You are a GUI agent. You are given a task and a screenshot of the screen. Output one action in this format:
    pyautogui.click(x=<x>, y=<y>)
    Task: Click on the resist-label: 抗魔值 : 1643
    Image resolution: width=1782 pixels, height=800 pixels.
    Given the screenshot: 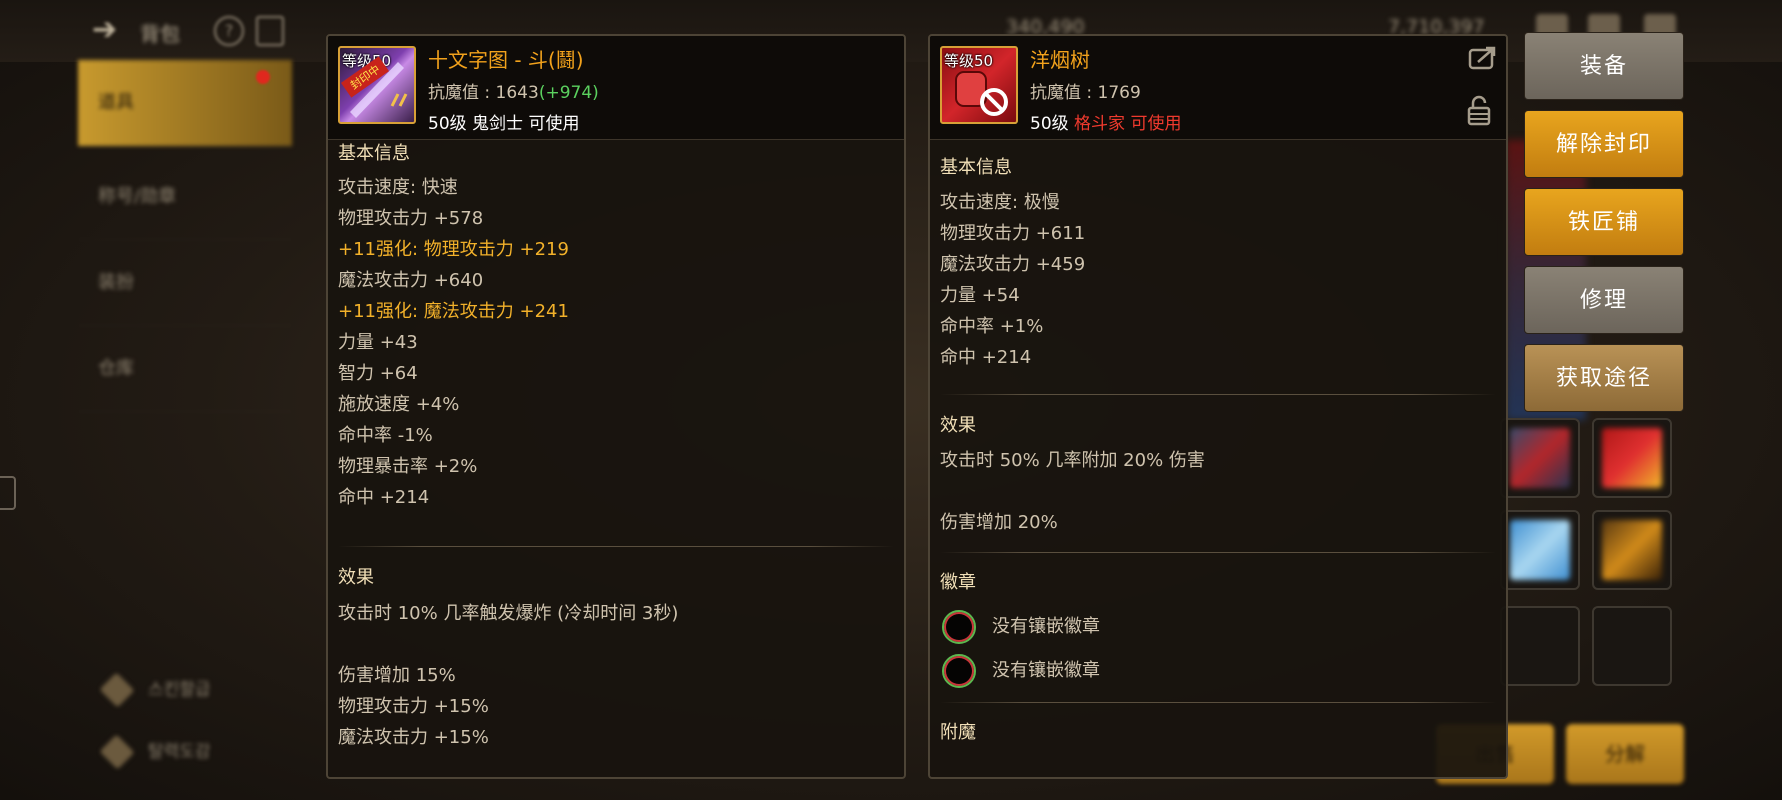 What is the action you would take?
    pyautogui.click(x=483, y=93)
    